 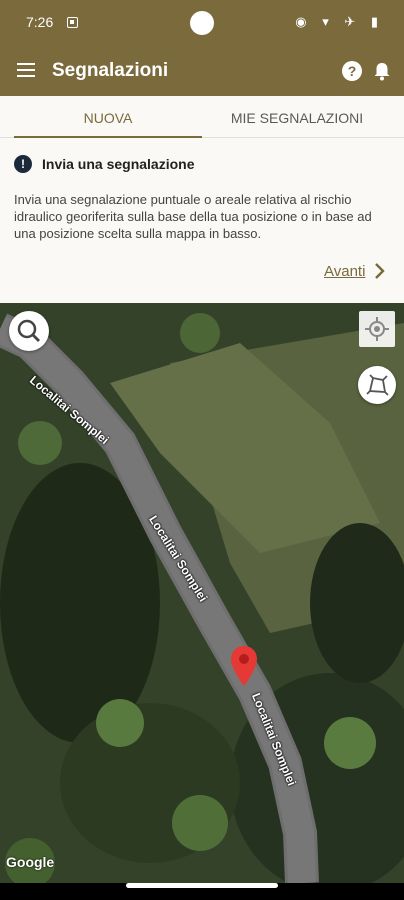 What do you see at coordinates (344, 271) in the screenshot?
I see `next-link: Avanti` at bounding box center [344, 271].